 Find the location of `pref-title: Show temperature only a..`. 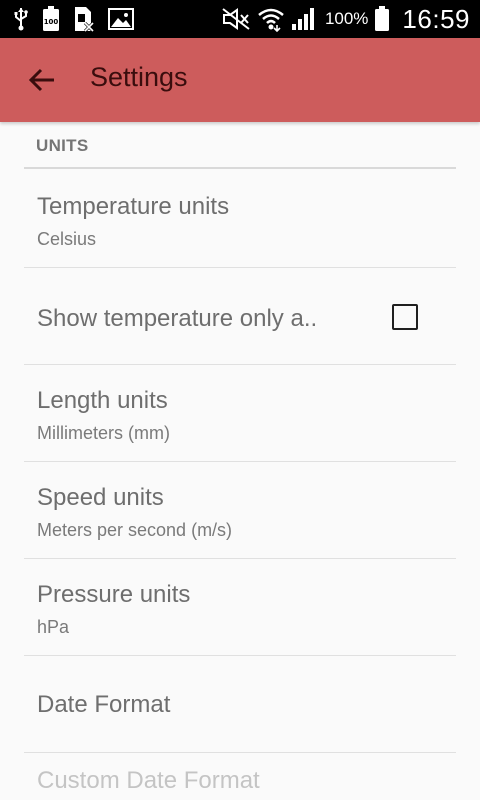

pref-title: Show temperature only a.. is located at coordinates (177, 318).